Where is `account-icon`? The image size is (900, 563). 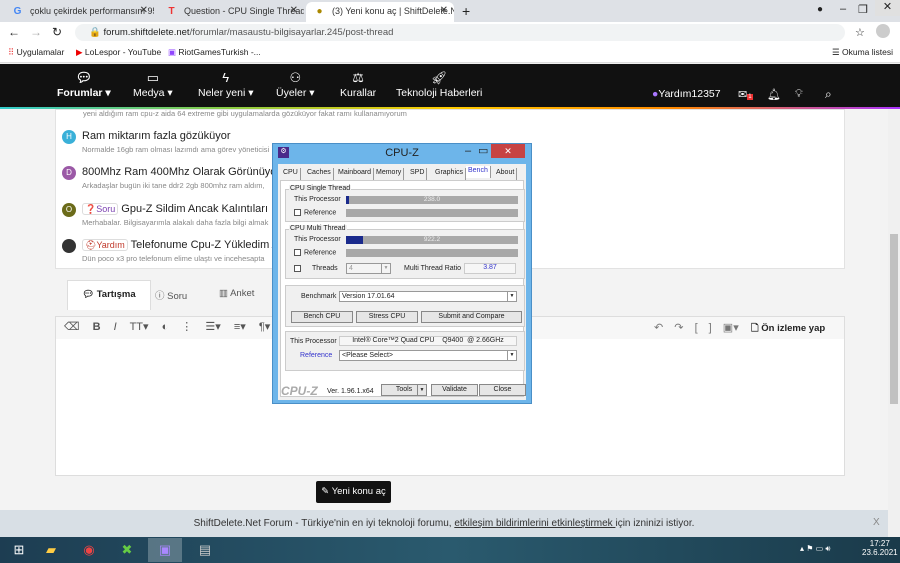 account-icon is located at coordinates (883, 31).